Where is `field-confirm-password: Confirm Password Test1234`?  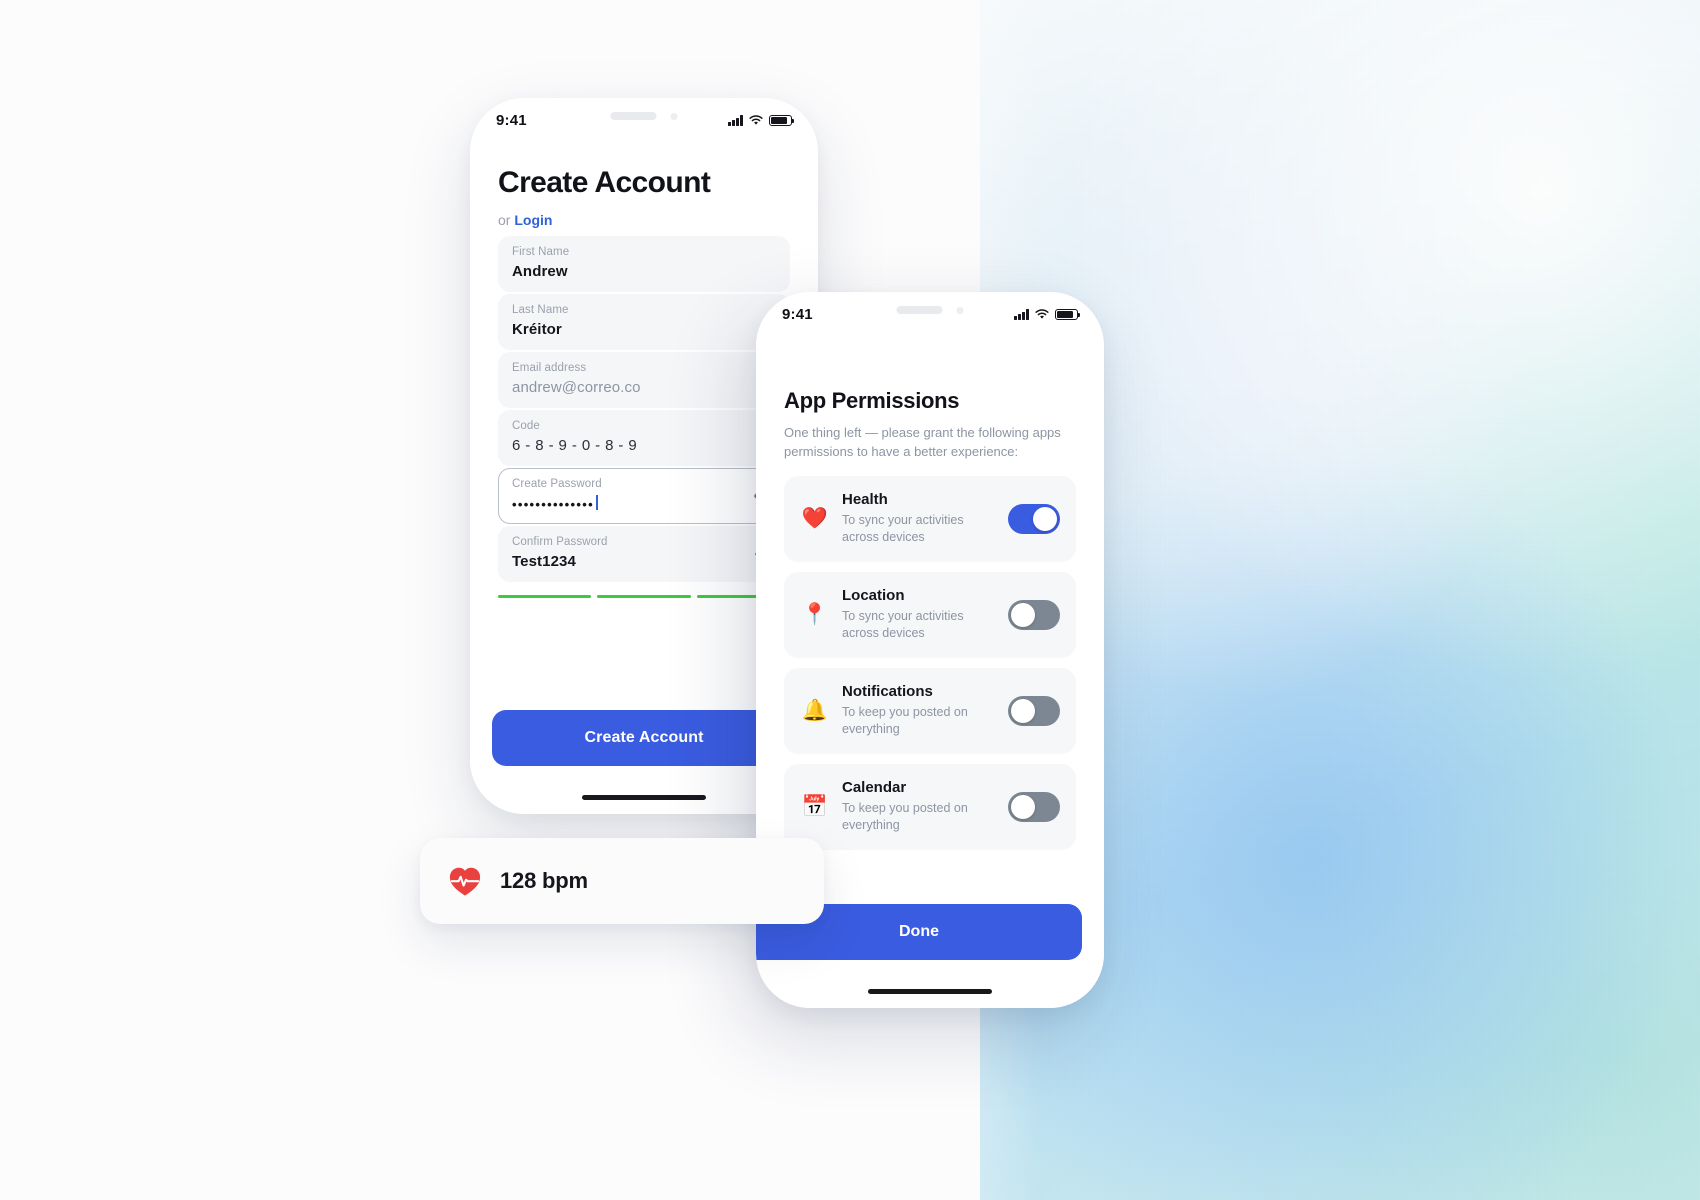
field-confirm-password: Confirm Password Test1234 is located at coordinates (644, 554).